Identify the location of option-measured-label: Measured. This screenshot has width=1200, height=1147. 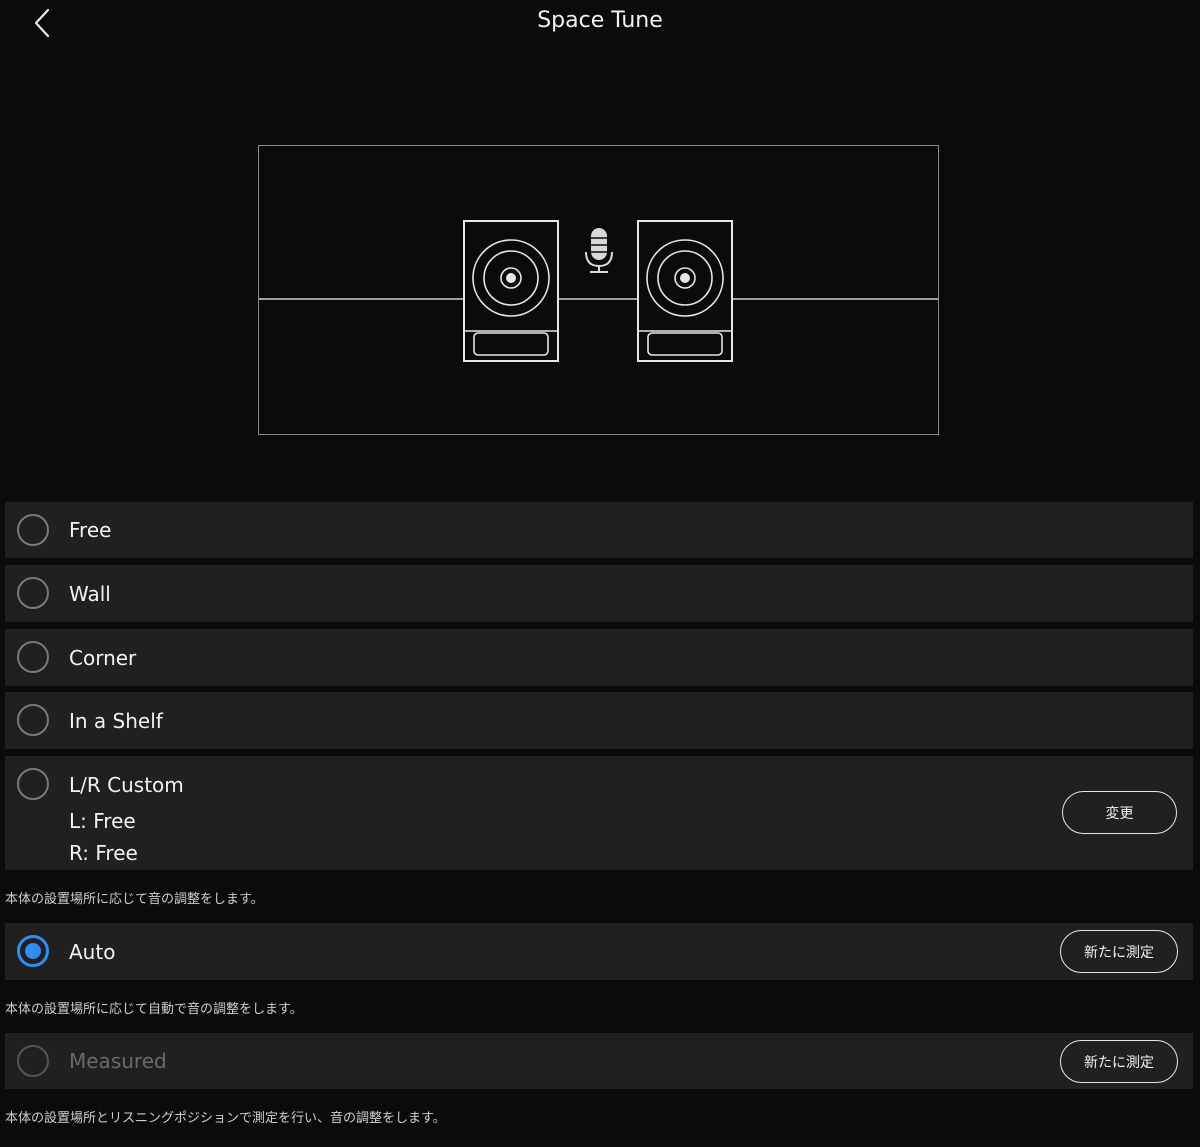
(118, 1061).